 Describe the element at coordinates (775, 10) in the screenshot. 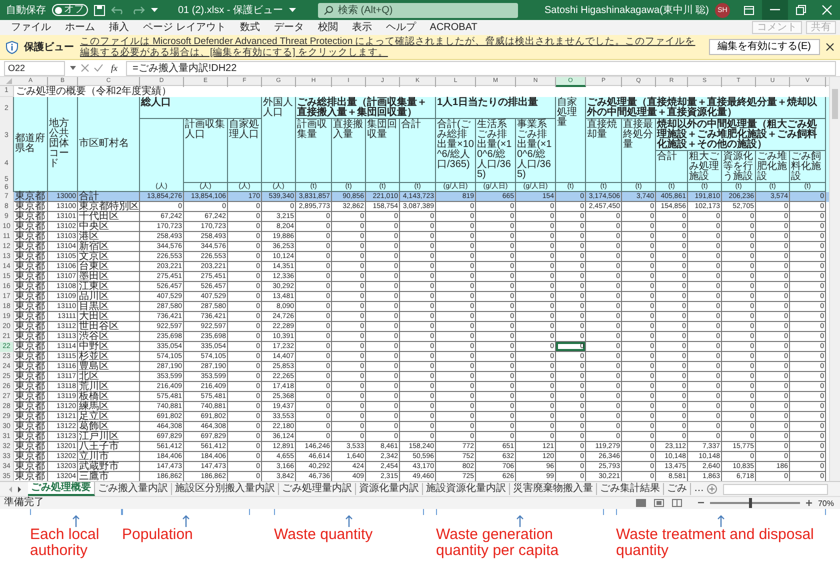

I see `minimize-icon` at that location.